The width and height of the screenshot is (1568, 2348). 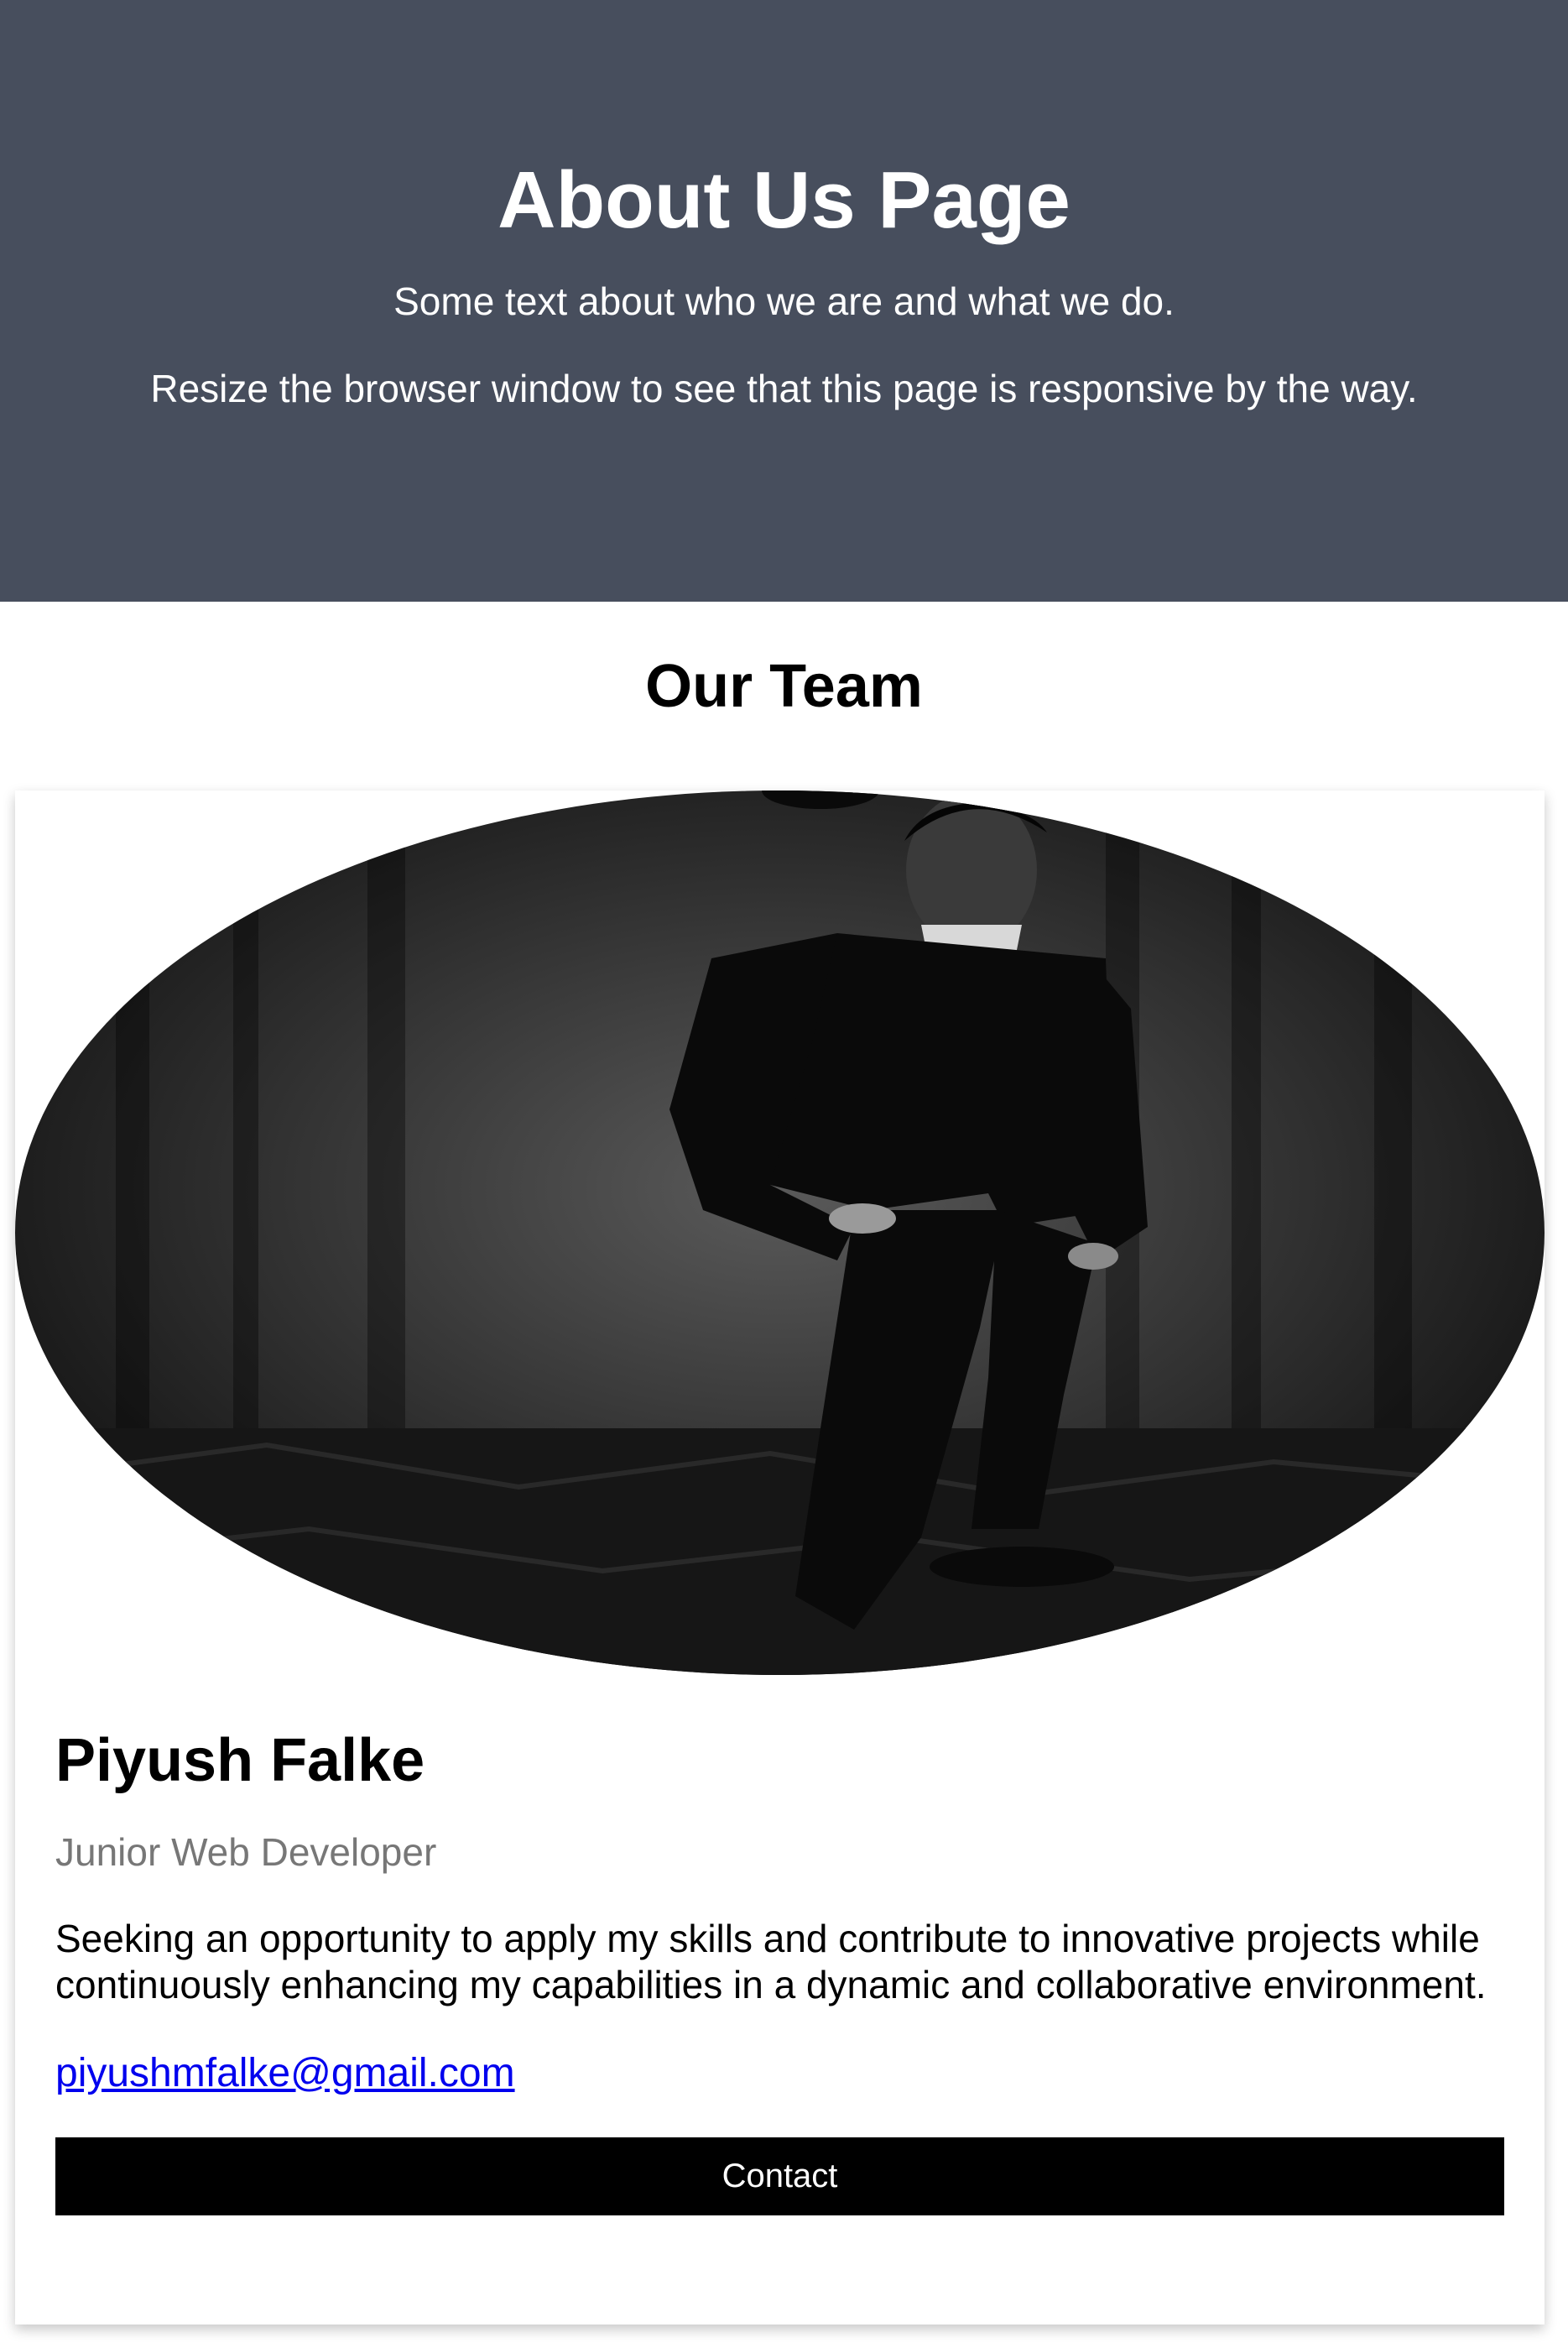 I want to click on page-title: About Us Page, so click(x=784, y=200).